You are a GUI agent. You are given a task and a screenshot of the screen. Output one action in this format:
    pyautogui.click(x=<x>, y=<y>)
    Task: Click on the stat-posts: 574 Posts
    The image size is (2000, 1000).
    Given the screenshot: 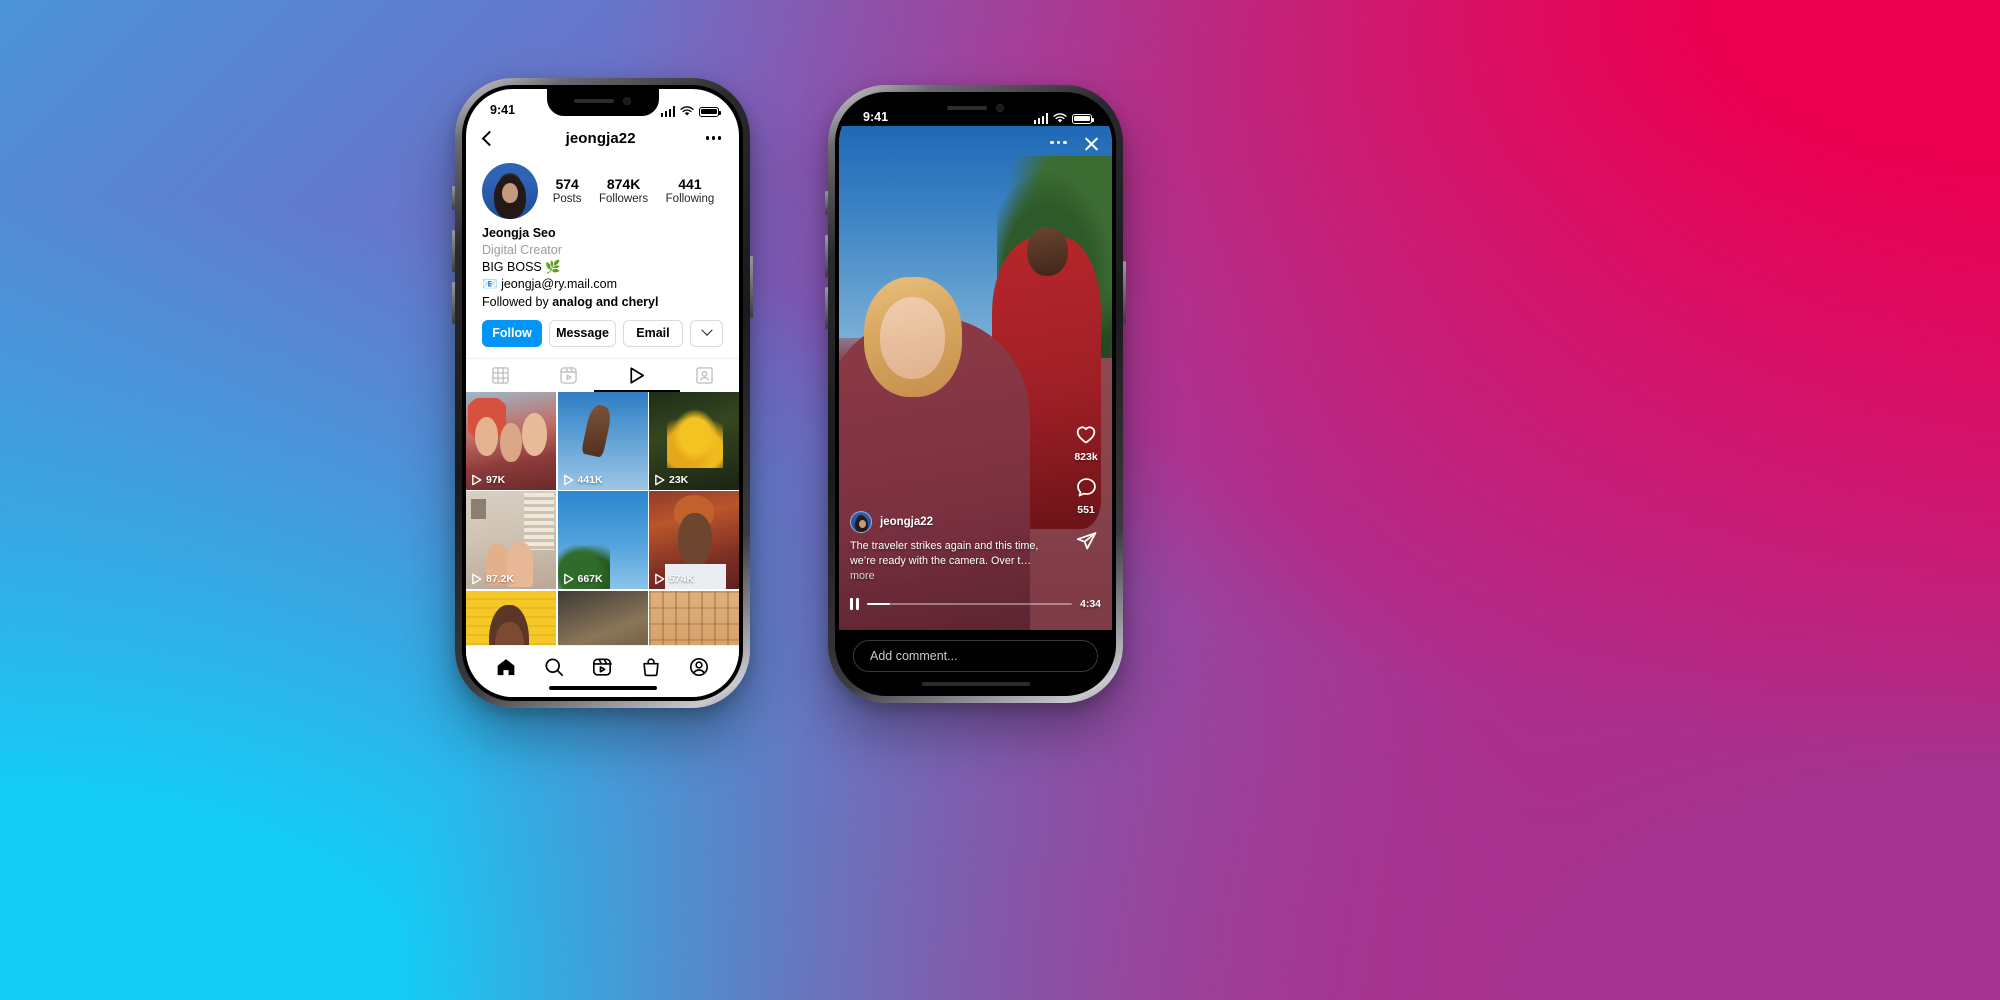 What is the action you would take?
    pyautogui.click(x=567, y=191)
    